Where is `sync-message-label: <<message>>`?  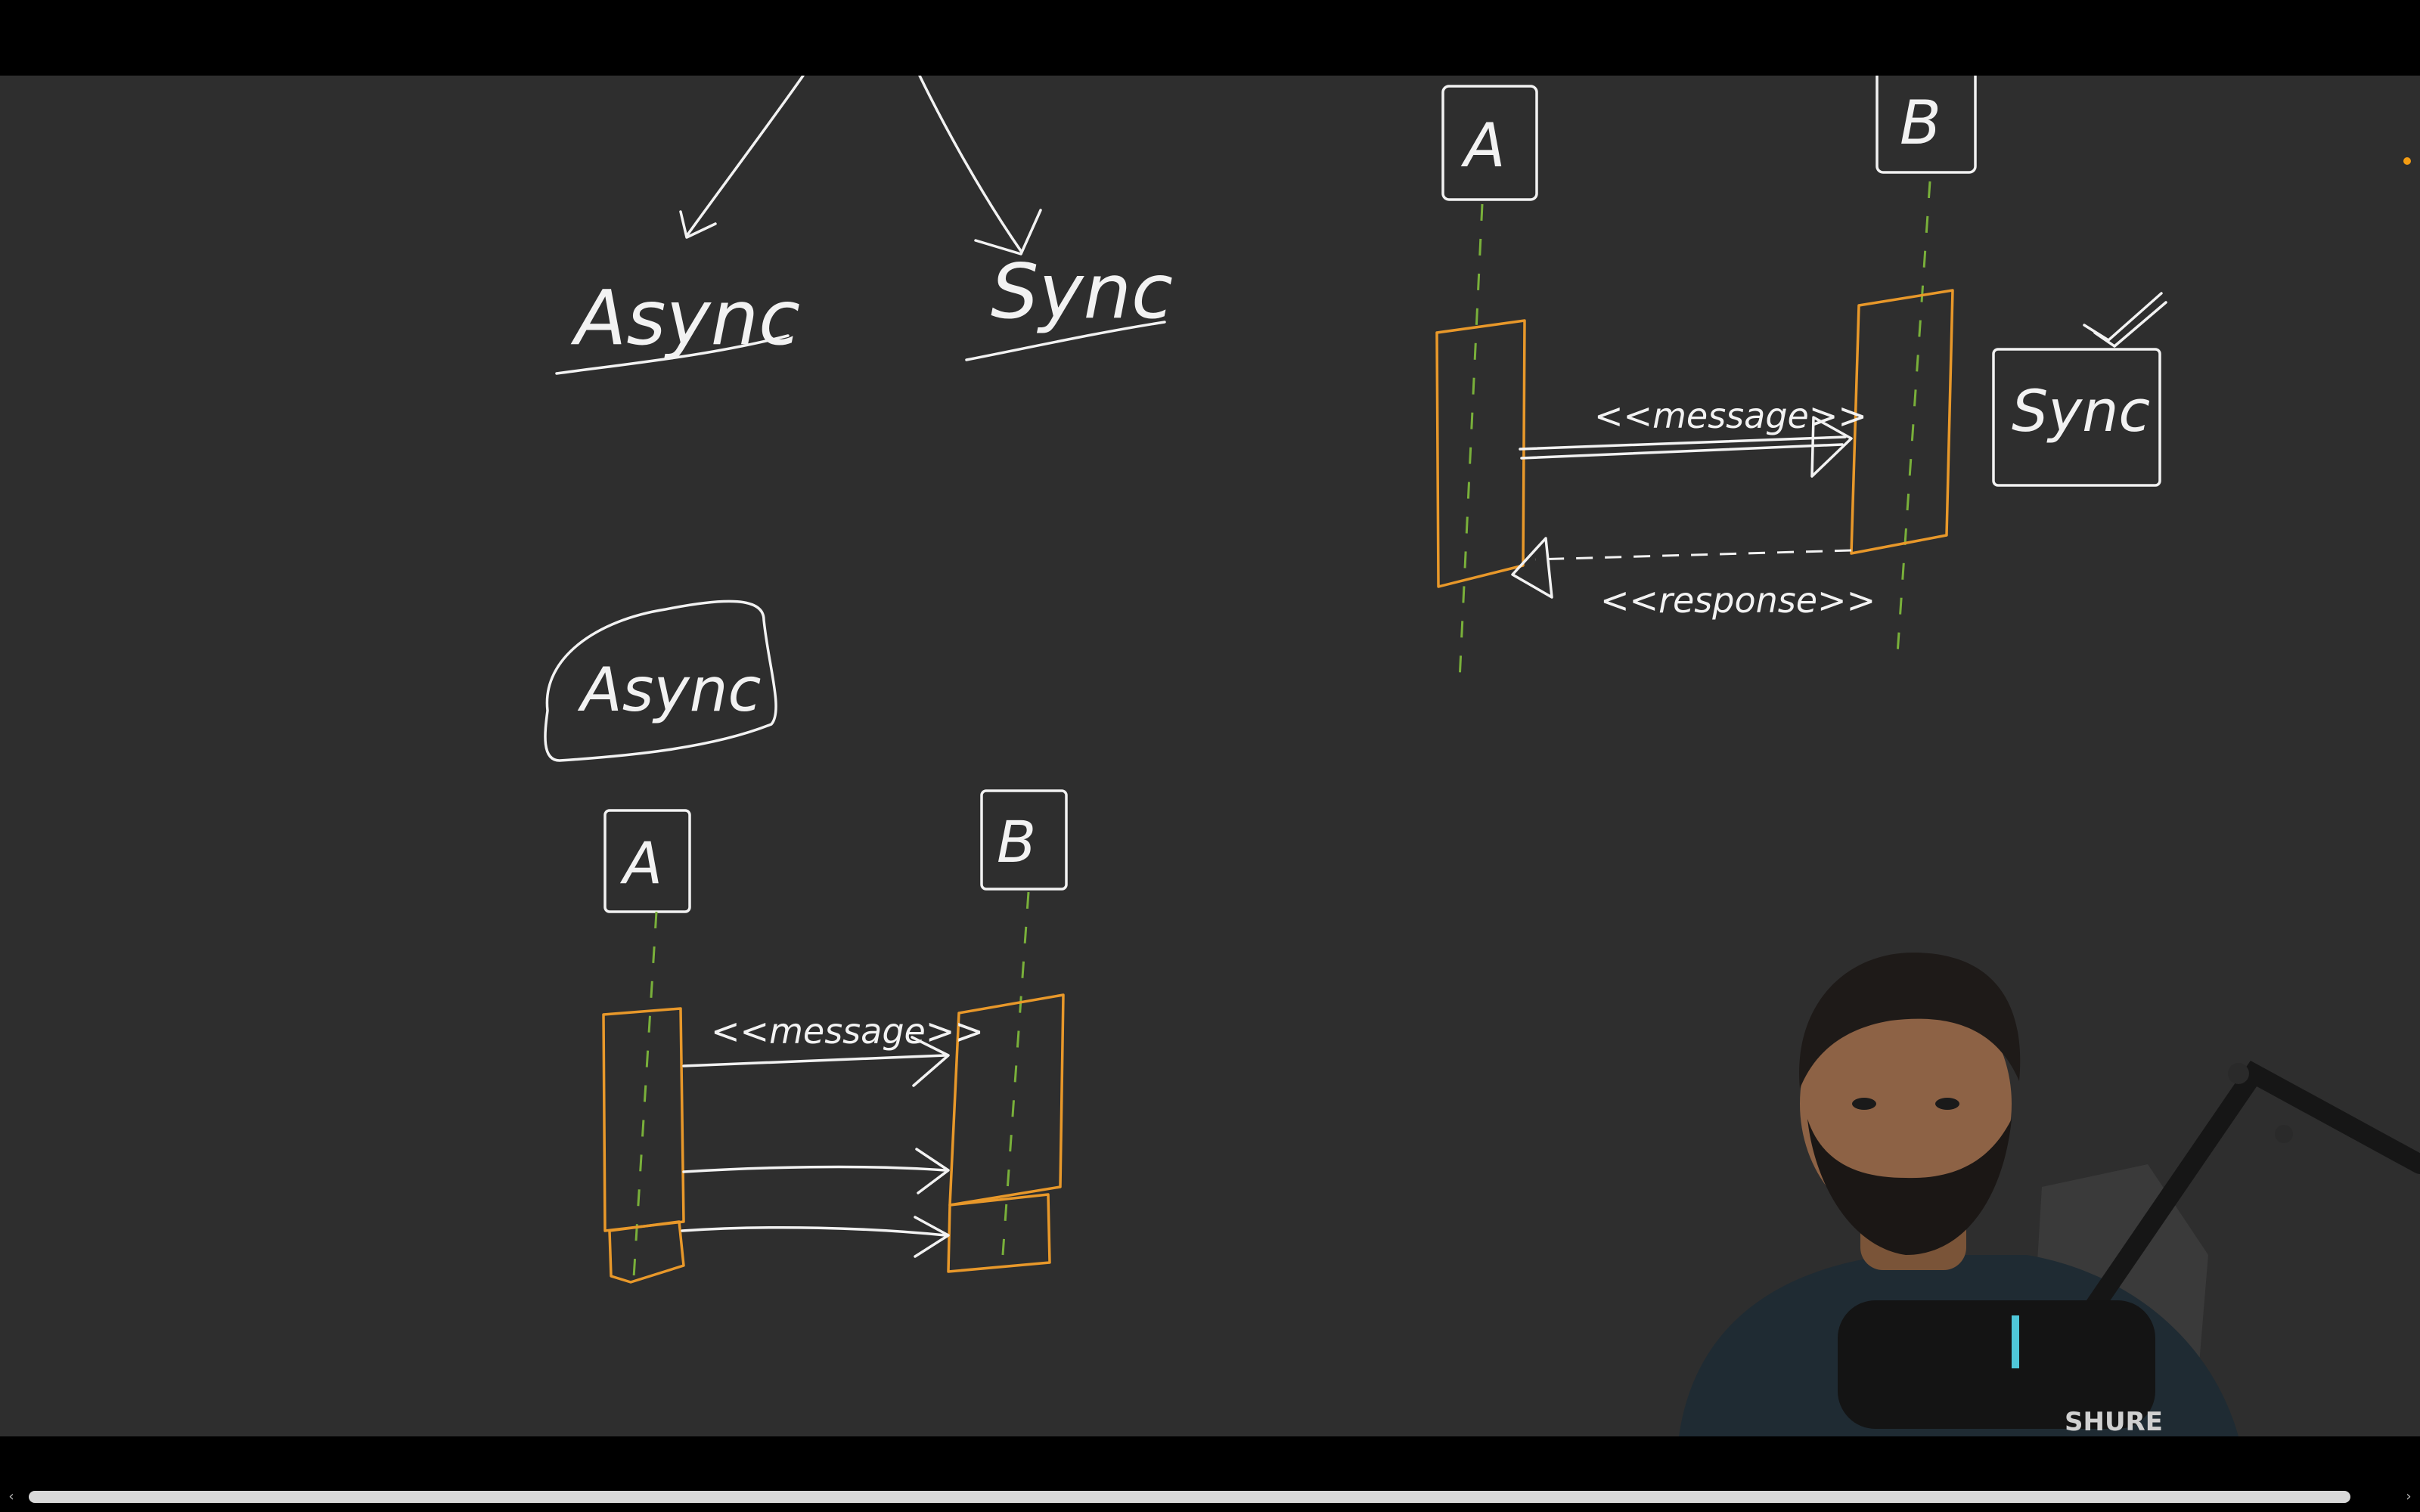 sync-message-label: <<message>> is located at coordinates (1730, 415).